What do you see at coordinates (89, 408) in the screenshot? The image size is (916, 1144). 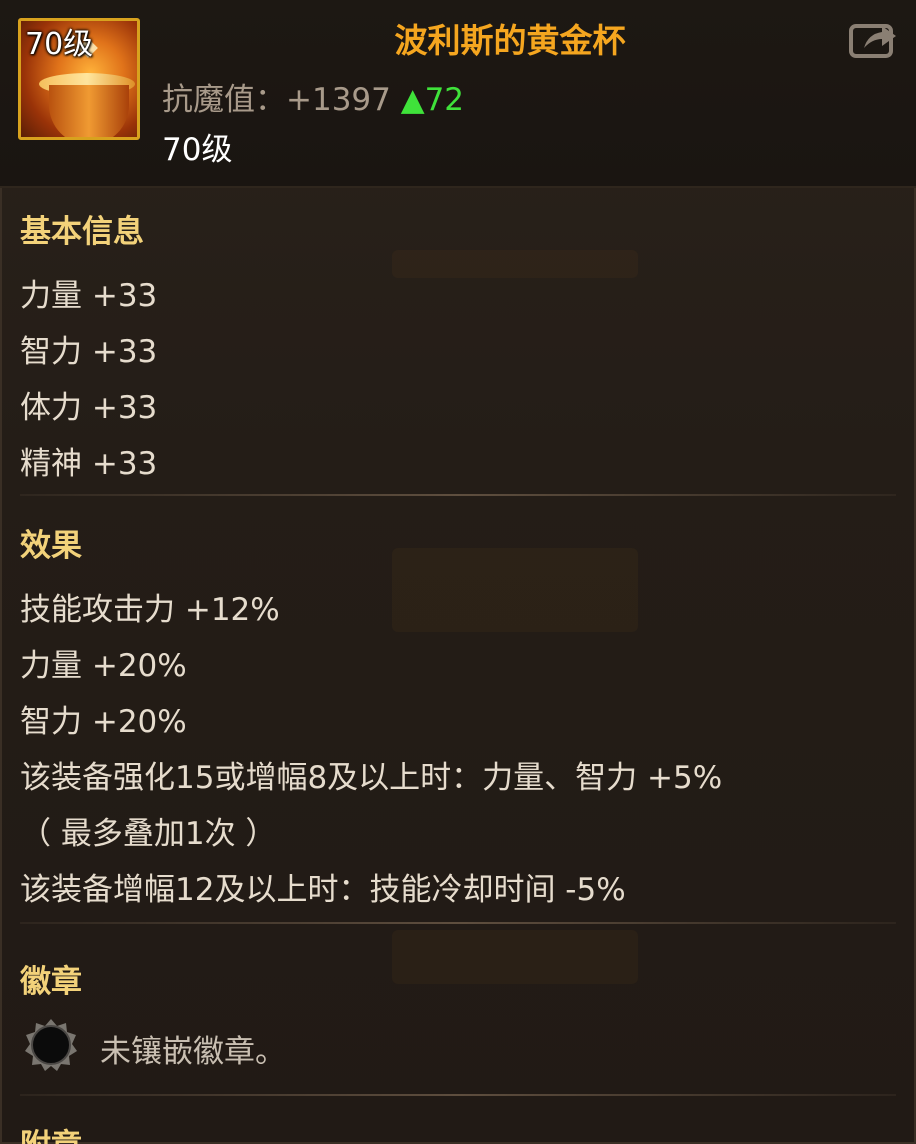 I see `basic-stat-vitality: 体力 +33` at bounding box center [89, 408].